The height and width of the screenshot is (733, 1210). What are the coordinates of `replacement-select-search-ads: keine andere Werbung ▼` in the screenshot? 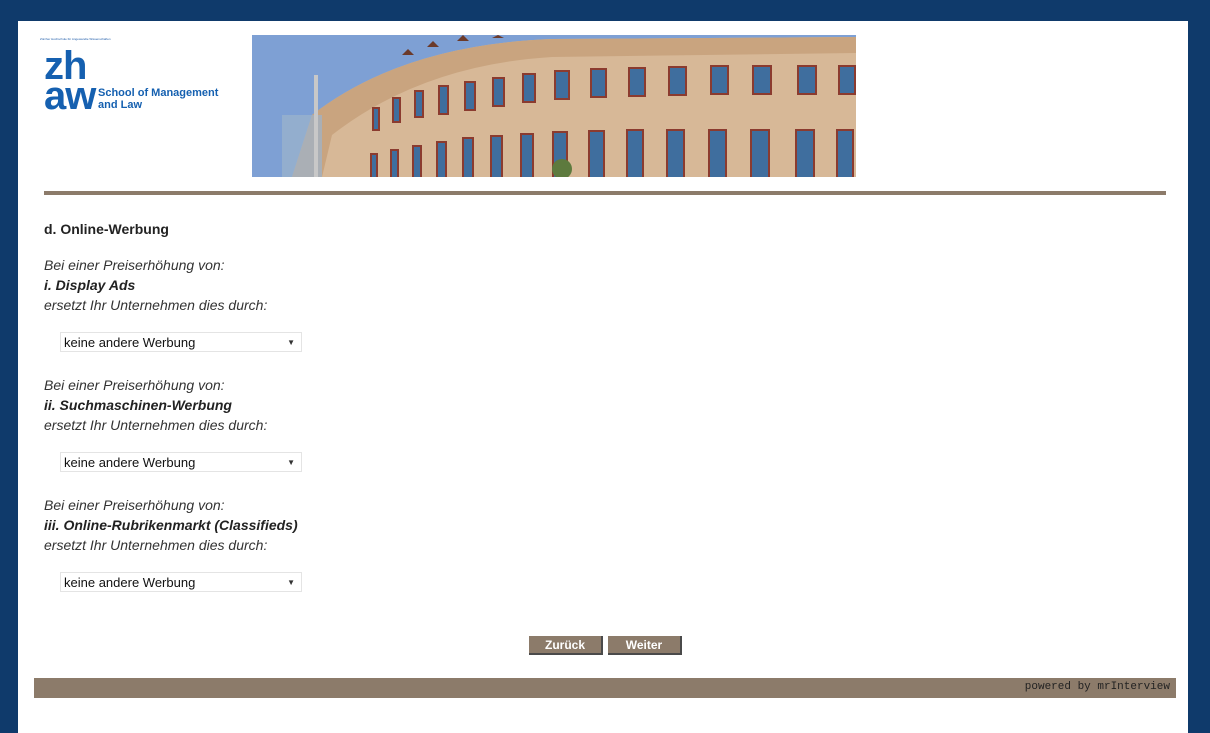 It's located at (181, 462).